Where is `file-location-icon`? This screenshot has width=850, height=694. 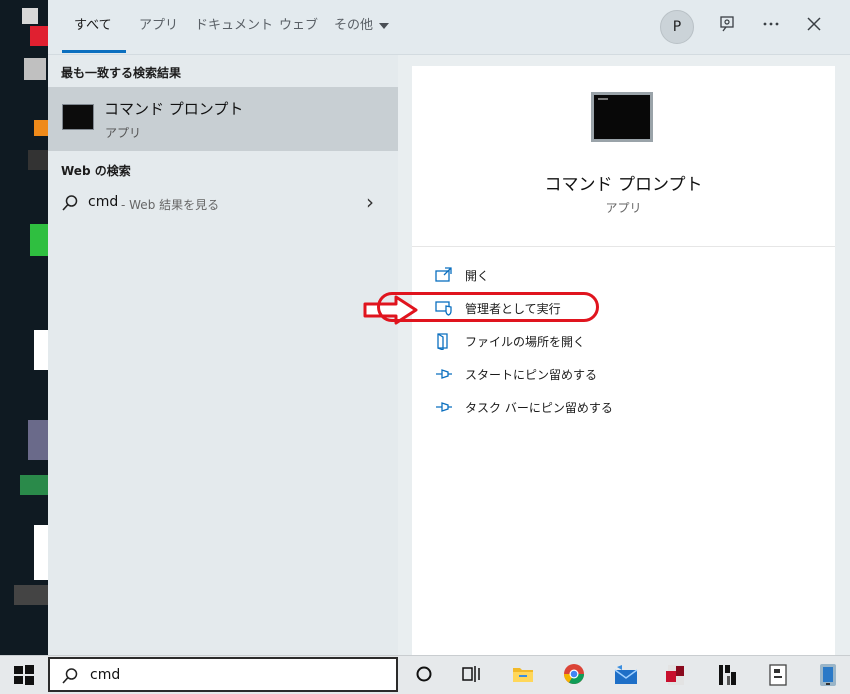 file-location-icon is located at coordinates (444, 341).